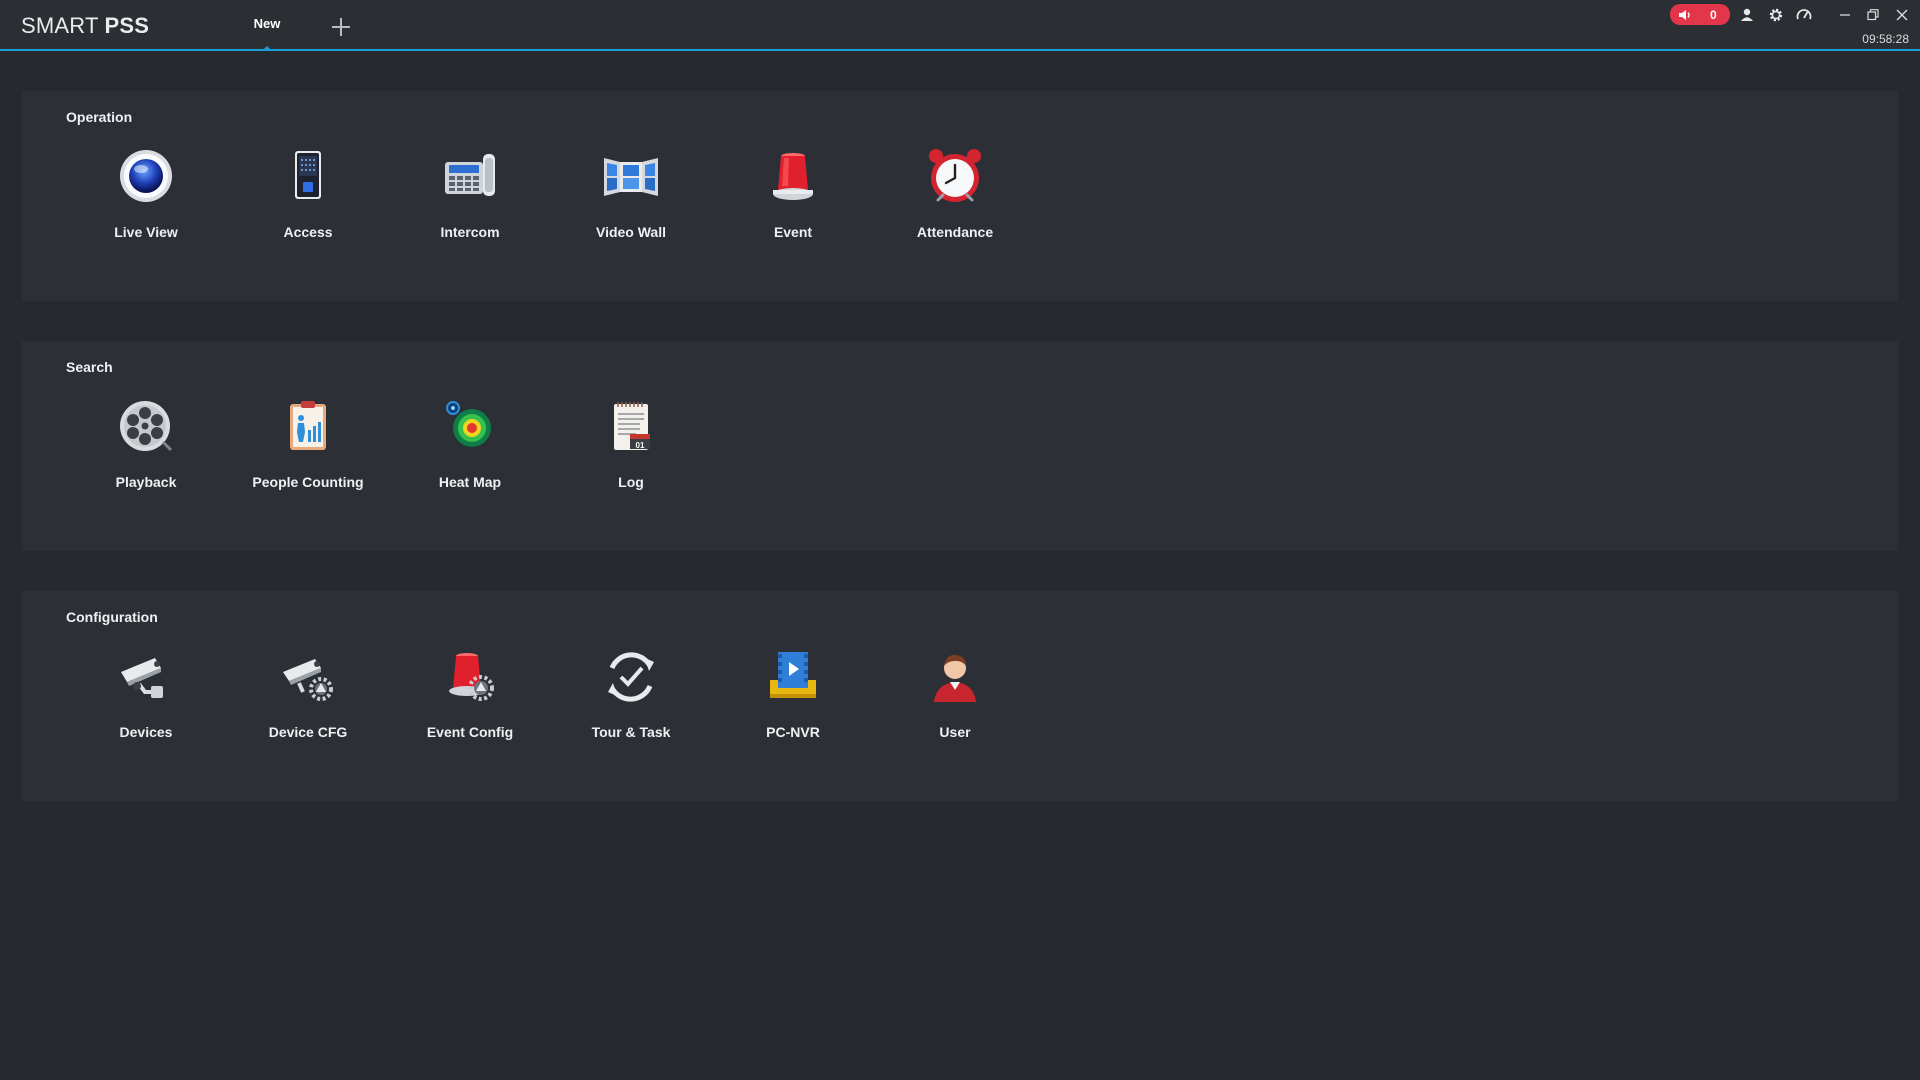 The height and width of the screenshot is (1080, 1920). Describe the element at coordinates (631, 732) in the screenshot. I see `tile-label: Tour & Task` at that location.